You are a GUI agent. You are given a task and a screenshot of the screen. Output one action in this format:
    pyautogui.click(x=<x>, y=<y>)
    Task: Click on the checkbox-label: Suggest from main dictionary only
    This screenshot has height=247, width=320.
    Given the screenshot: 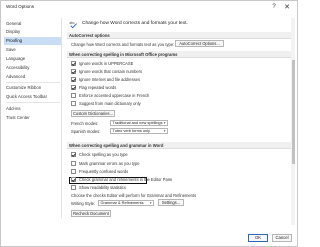 What is the action you would take?
    pyautogui.click(x=110, y=103)
    